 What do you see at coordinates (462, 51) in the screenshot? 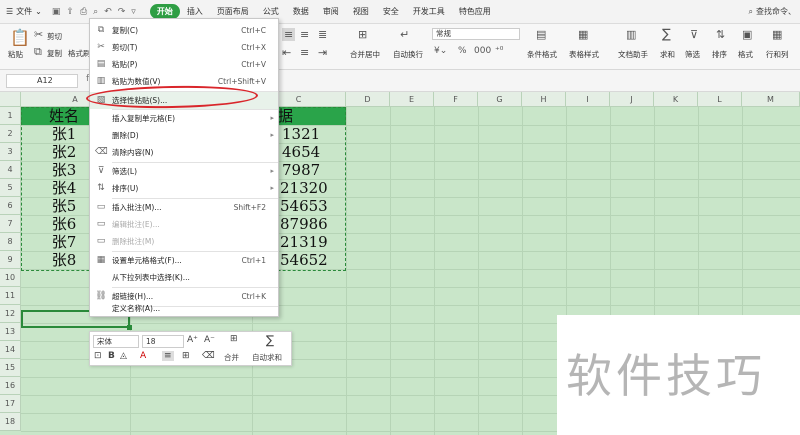
I see `percent-icon: %` at bounding box center [462, 51].